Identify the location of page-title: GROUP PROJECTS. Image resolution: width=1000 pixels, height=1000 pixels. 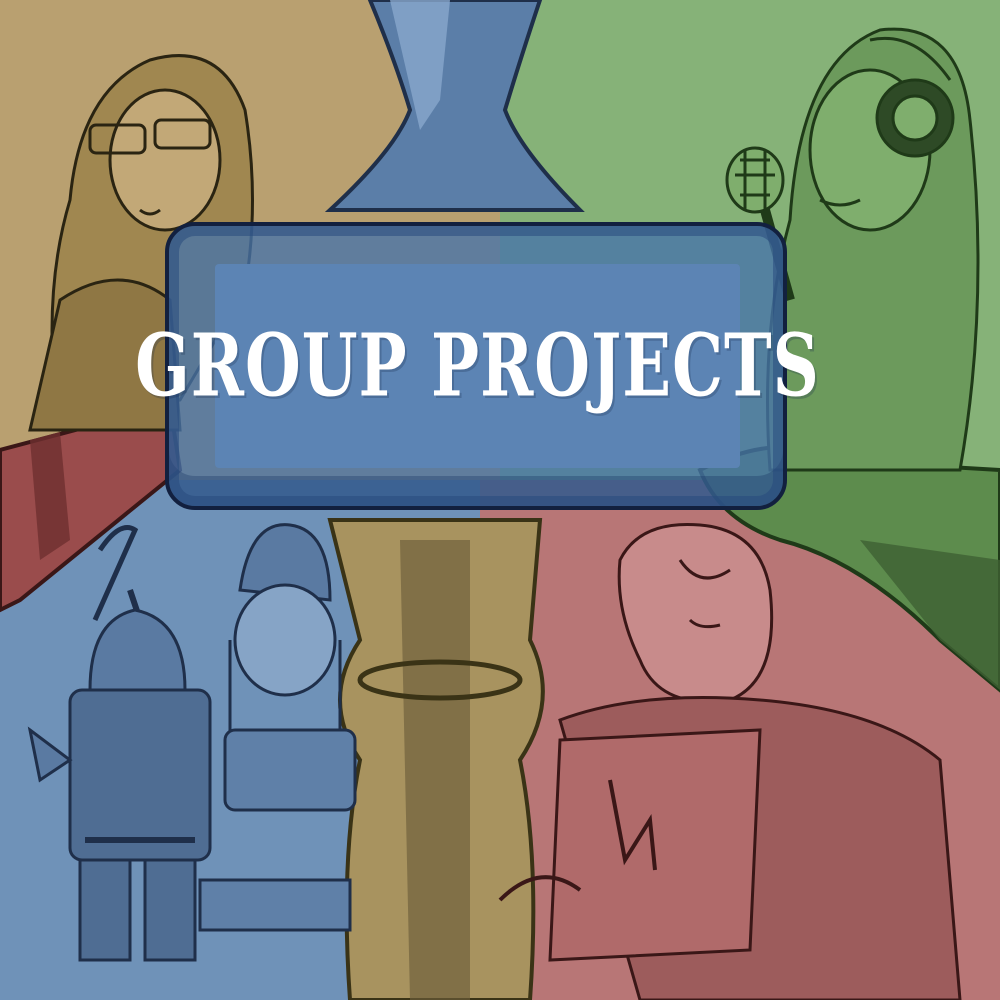
(477, 366).